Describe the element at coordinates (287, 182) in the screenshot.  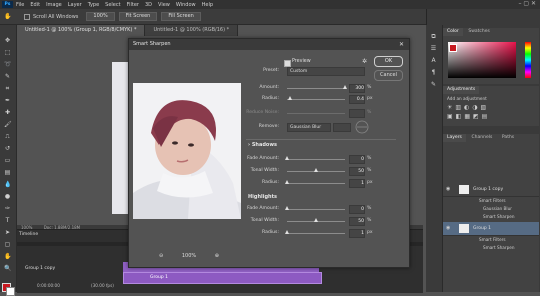
I see `shadows-radius-knob` at that location.